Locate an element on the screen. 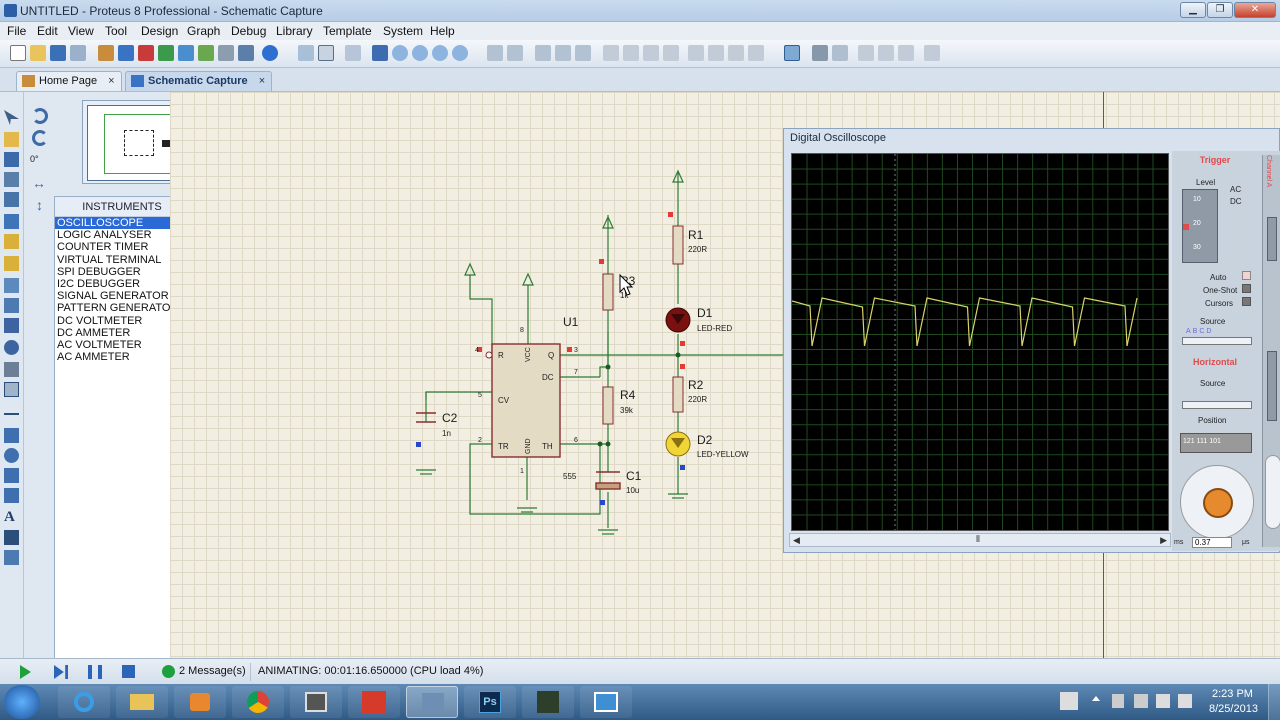 The image size is (1280, 720). help-icon is located at coordinates (270, 53).